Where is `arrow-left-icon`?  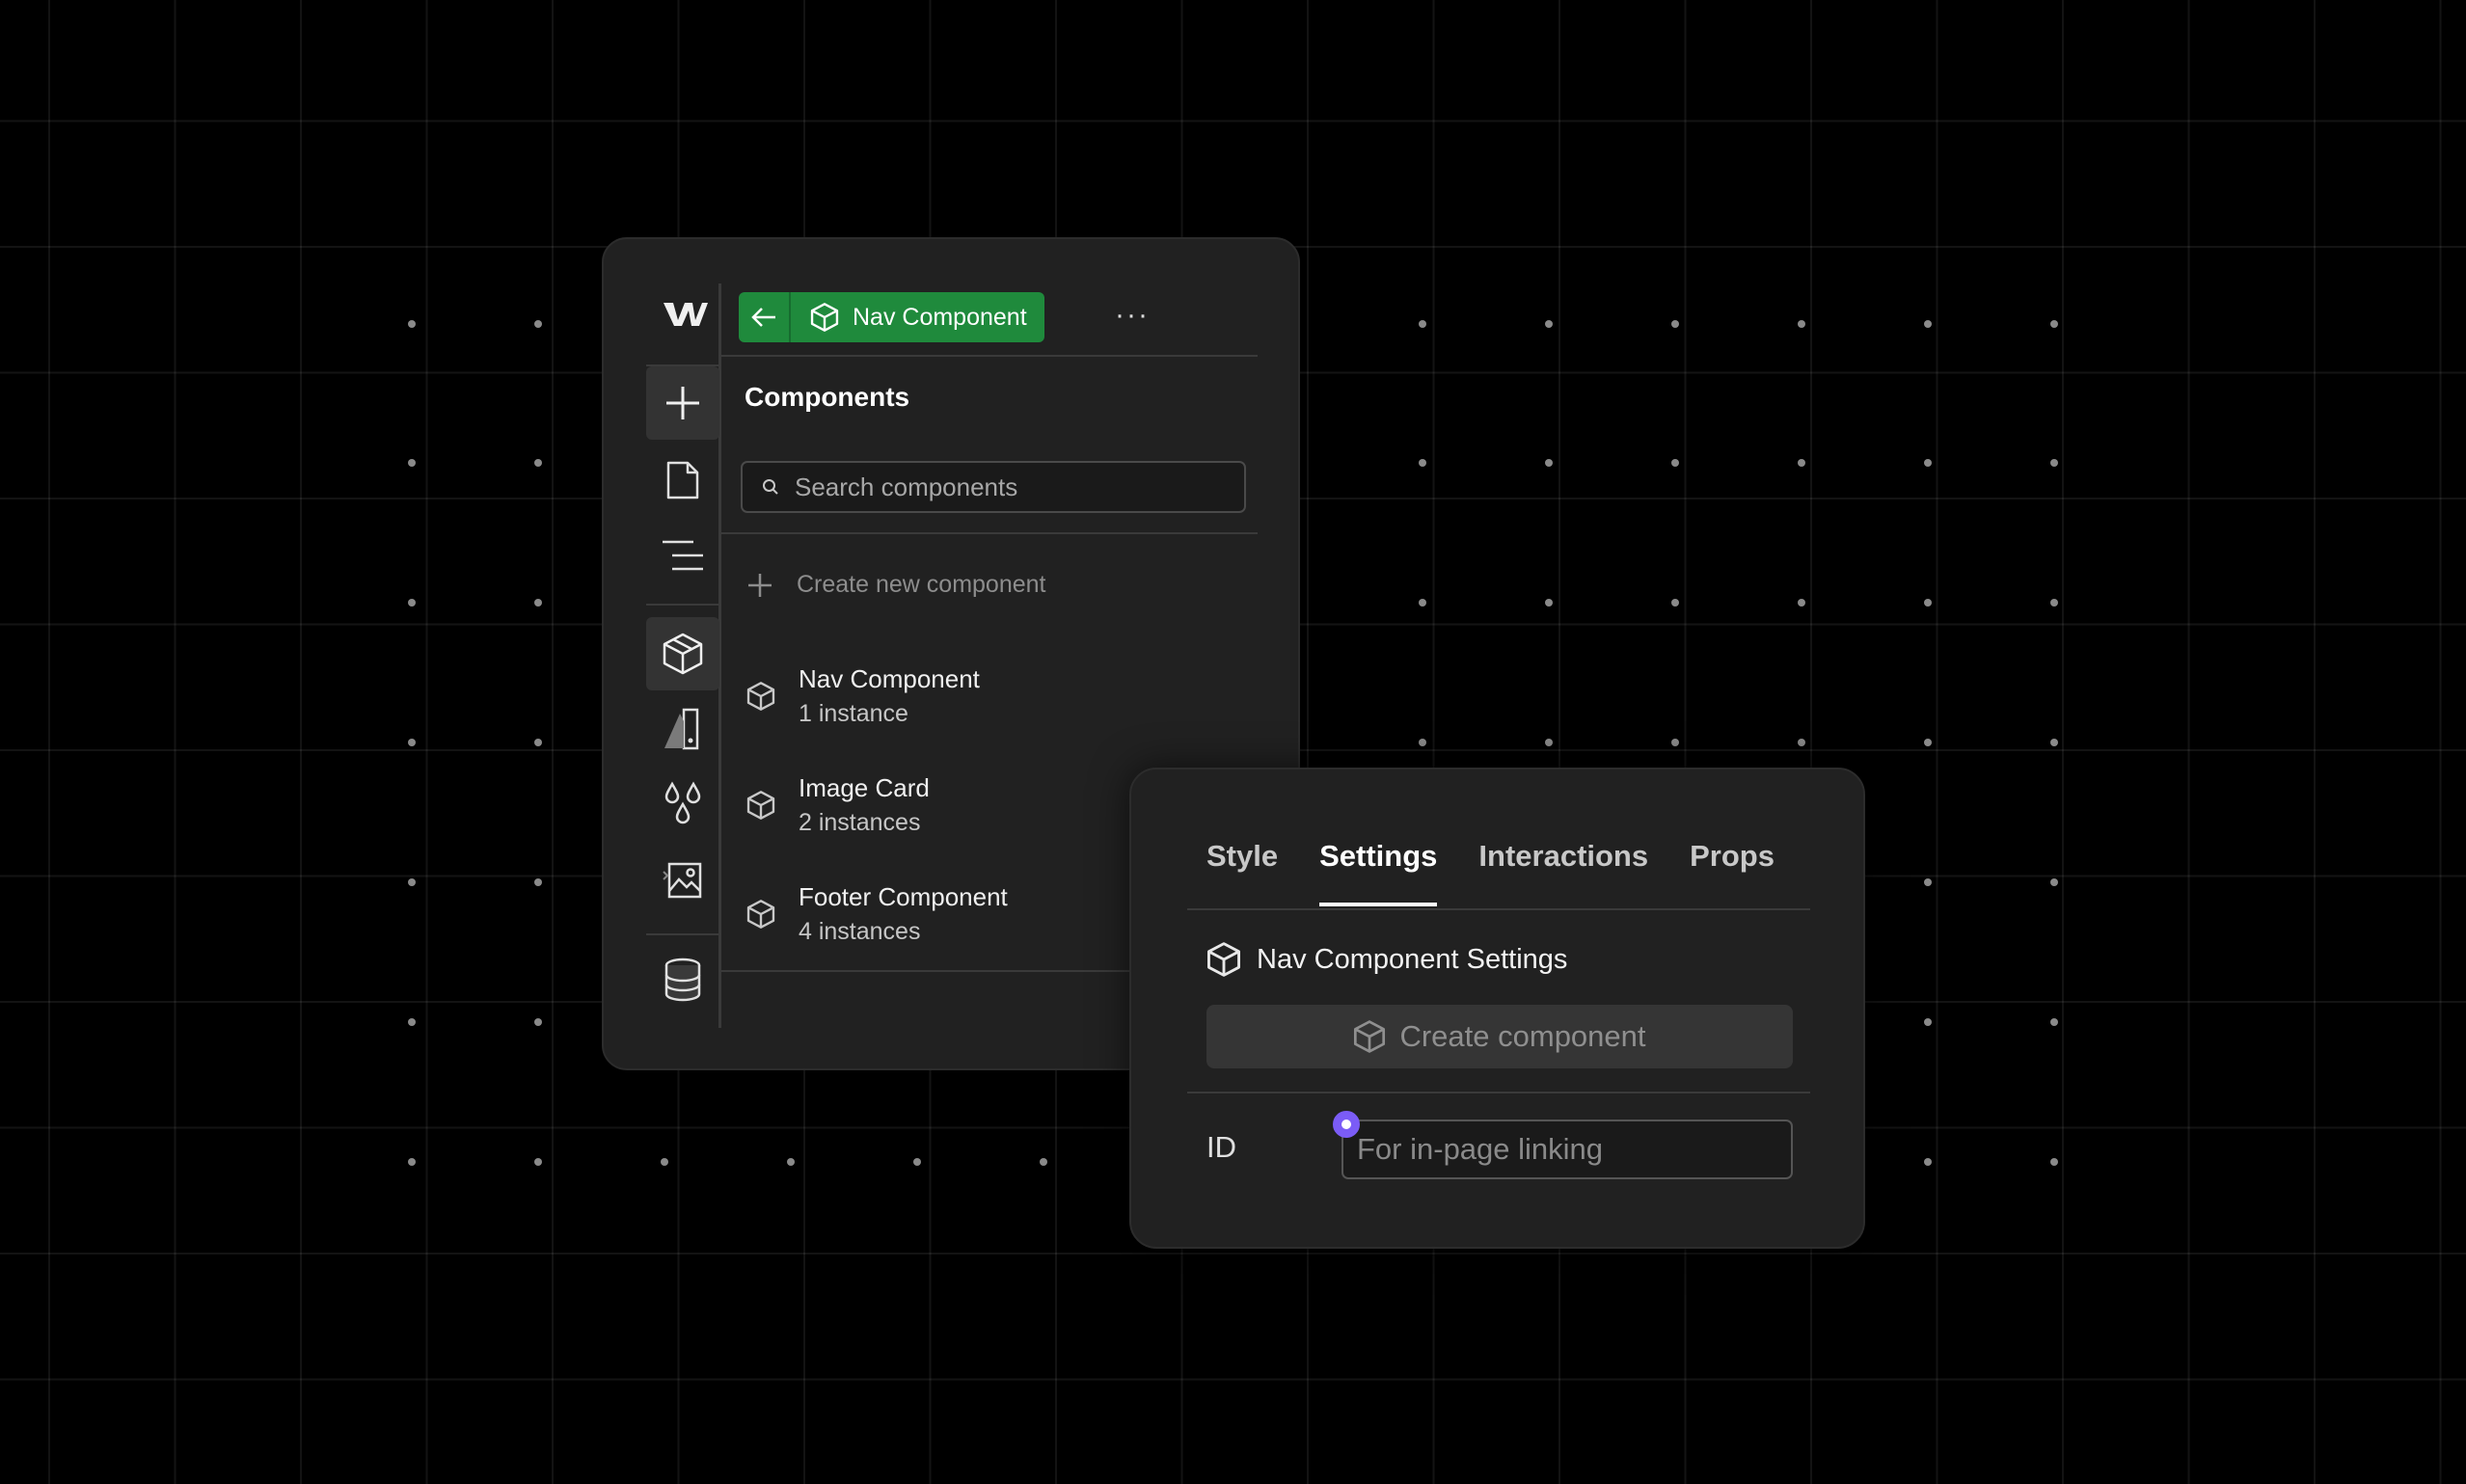 arrow-left-icon is located at coordinates (763, 317).